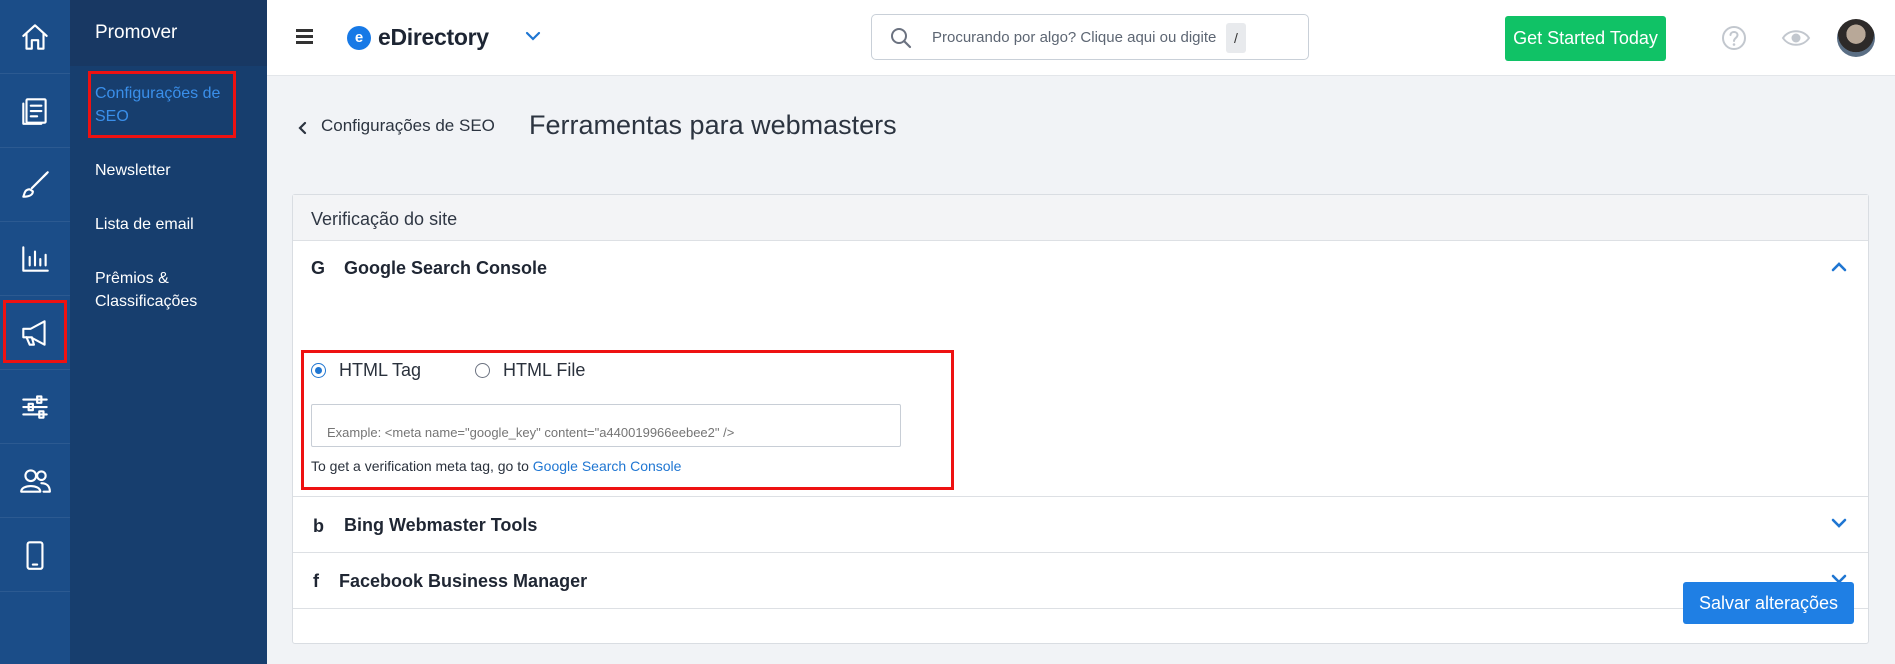  I want to click on chevron-up-icon, so click(1839, 267).